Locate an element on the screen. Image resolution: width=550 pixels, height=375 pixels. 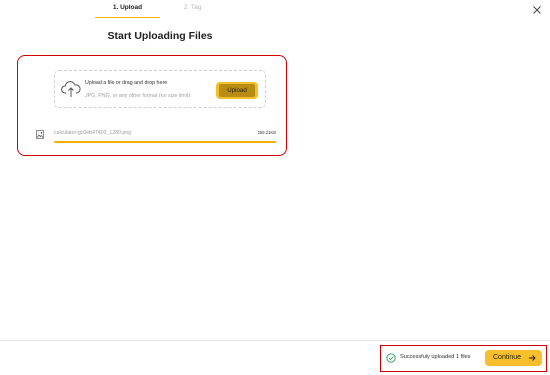
image-file-icon is located at coordinates (40, 134).